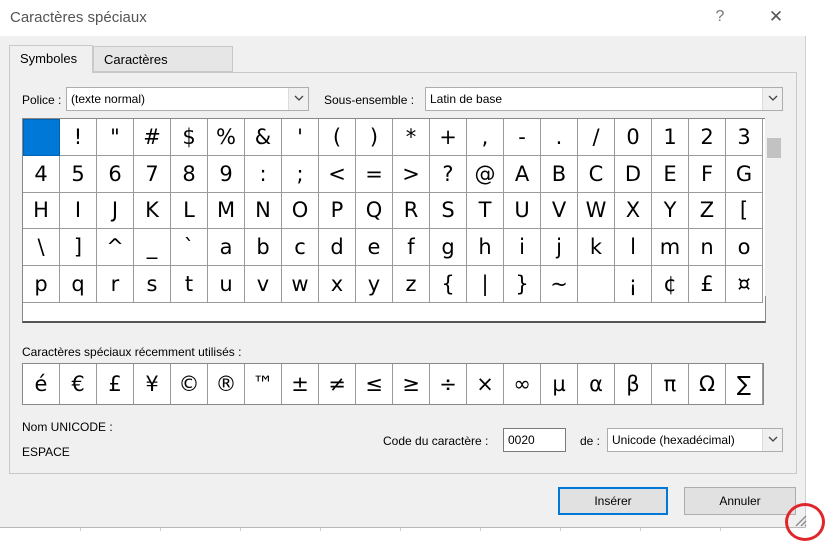 The image size is (827, 545). I want to click on symbol-cell: E, so click(670, 174).